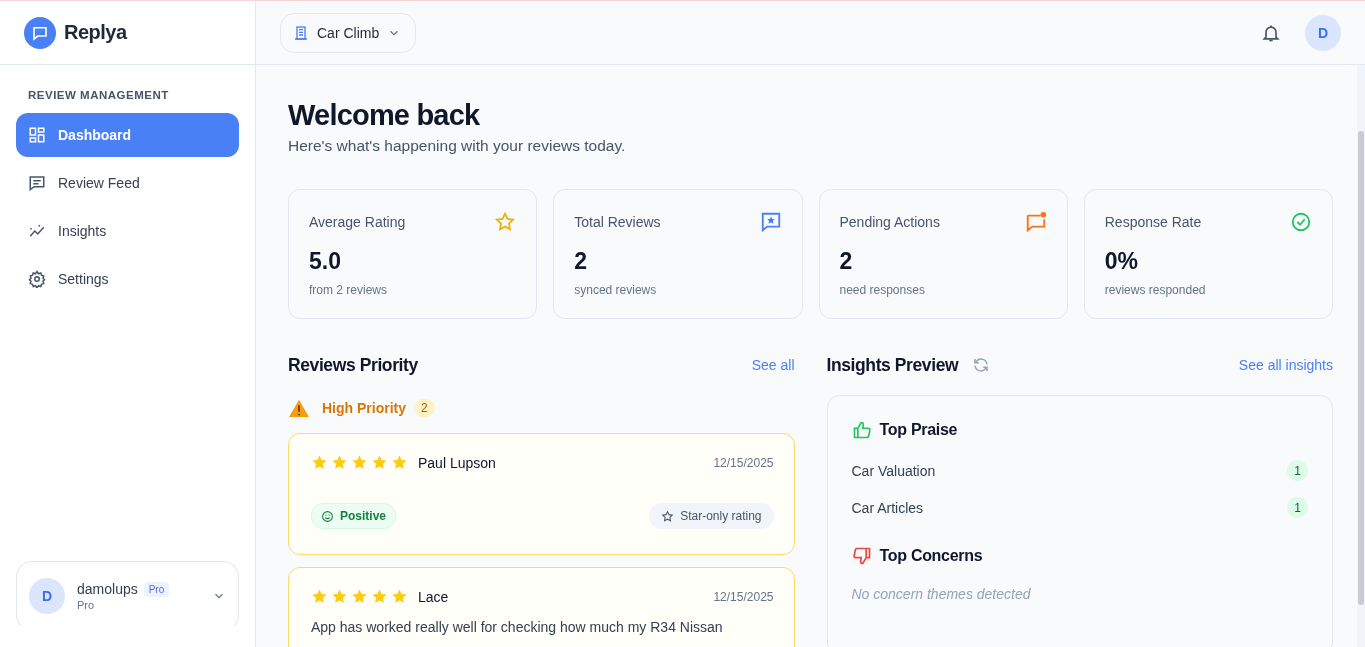 The height and width of the screenshot is (647, 1365). I want to click on reviewer-name: Lace, so click(434, 596).